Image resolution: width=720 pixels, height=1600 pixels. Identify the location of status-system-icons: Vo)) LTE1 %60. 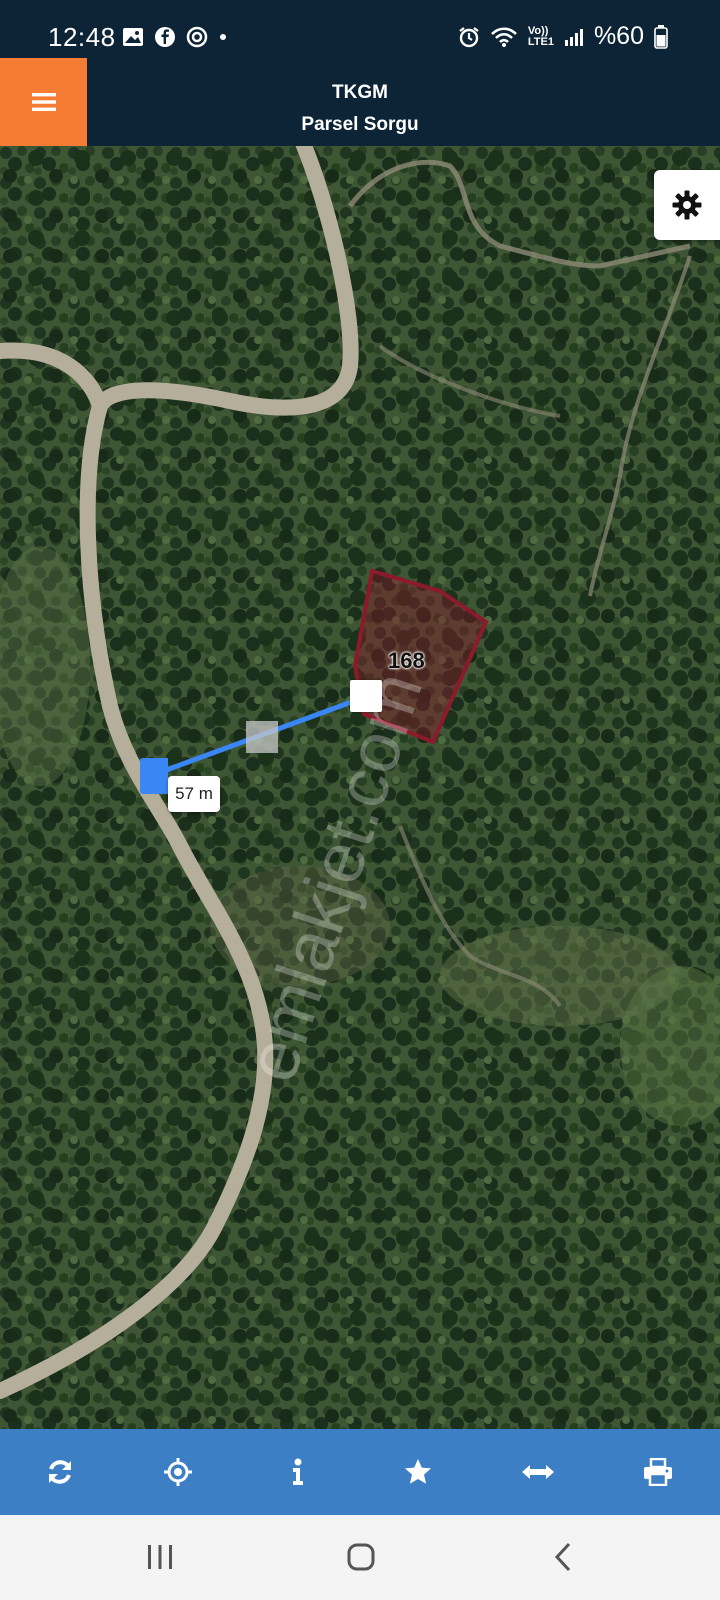
(563, 36).